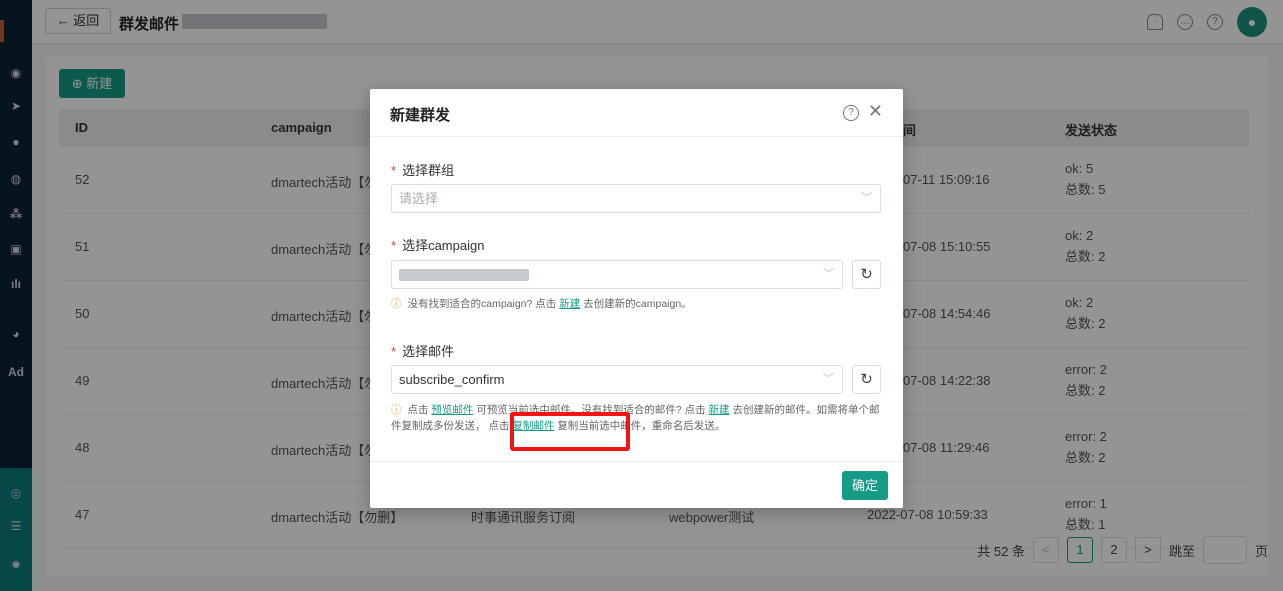  Describe the element at coordinates (438, 245) in the screenshot. I see `campaign-label: * 选择campaign` at that location.